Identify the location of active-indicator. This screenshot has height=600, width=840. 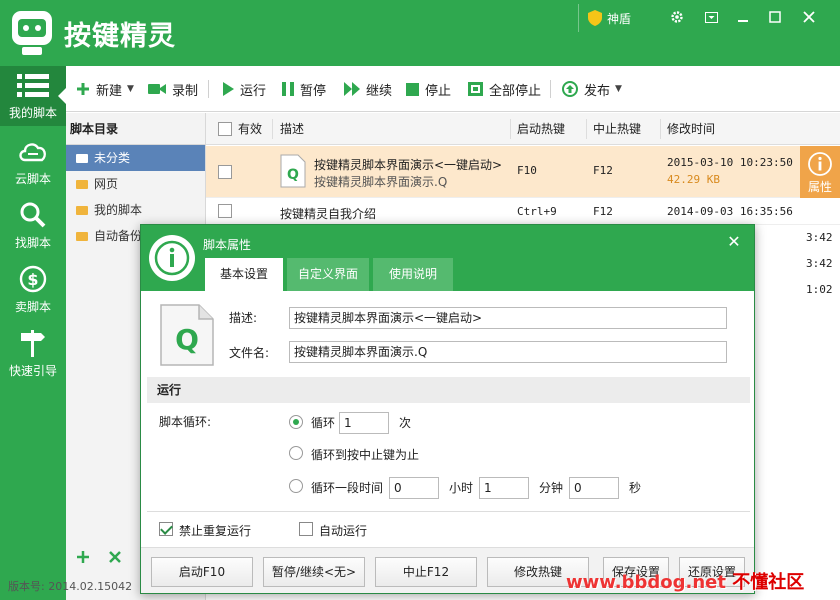
(62, 96).